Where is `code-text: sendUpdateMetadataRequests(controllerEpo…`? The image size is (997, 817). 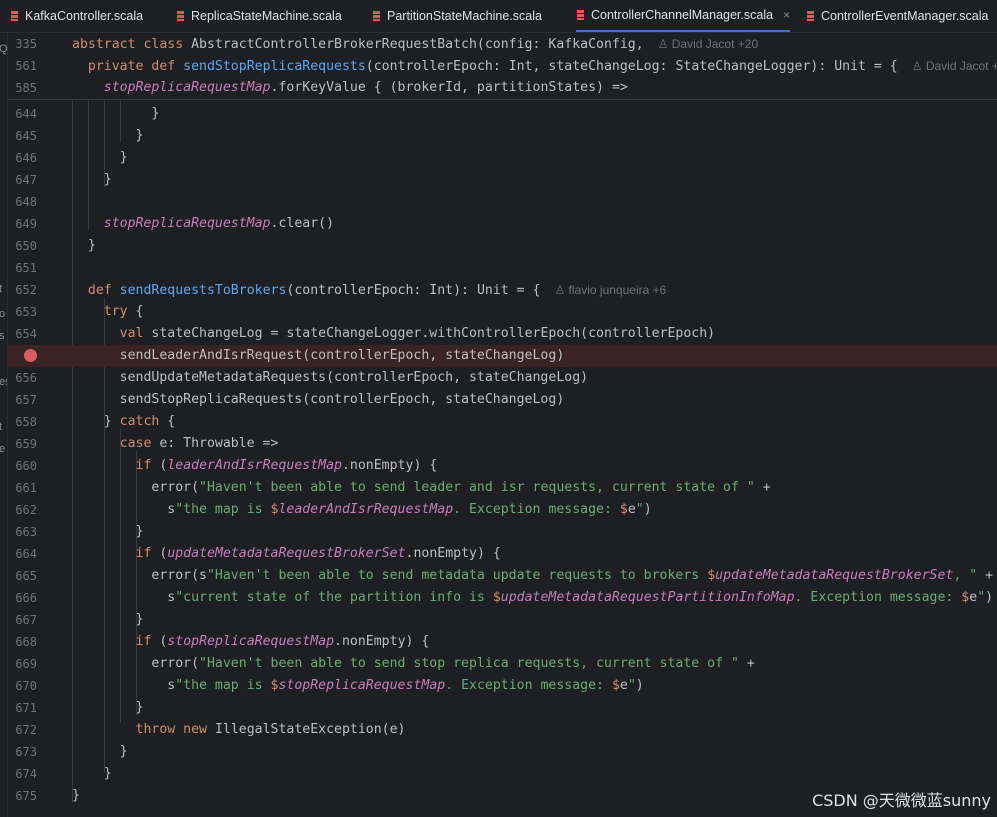
code-text: sendUpdateMetadataRequests(controllerEpo… is located at coordinates (354, 377).